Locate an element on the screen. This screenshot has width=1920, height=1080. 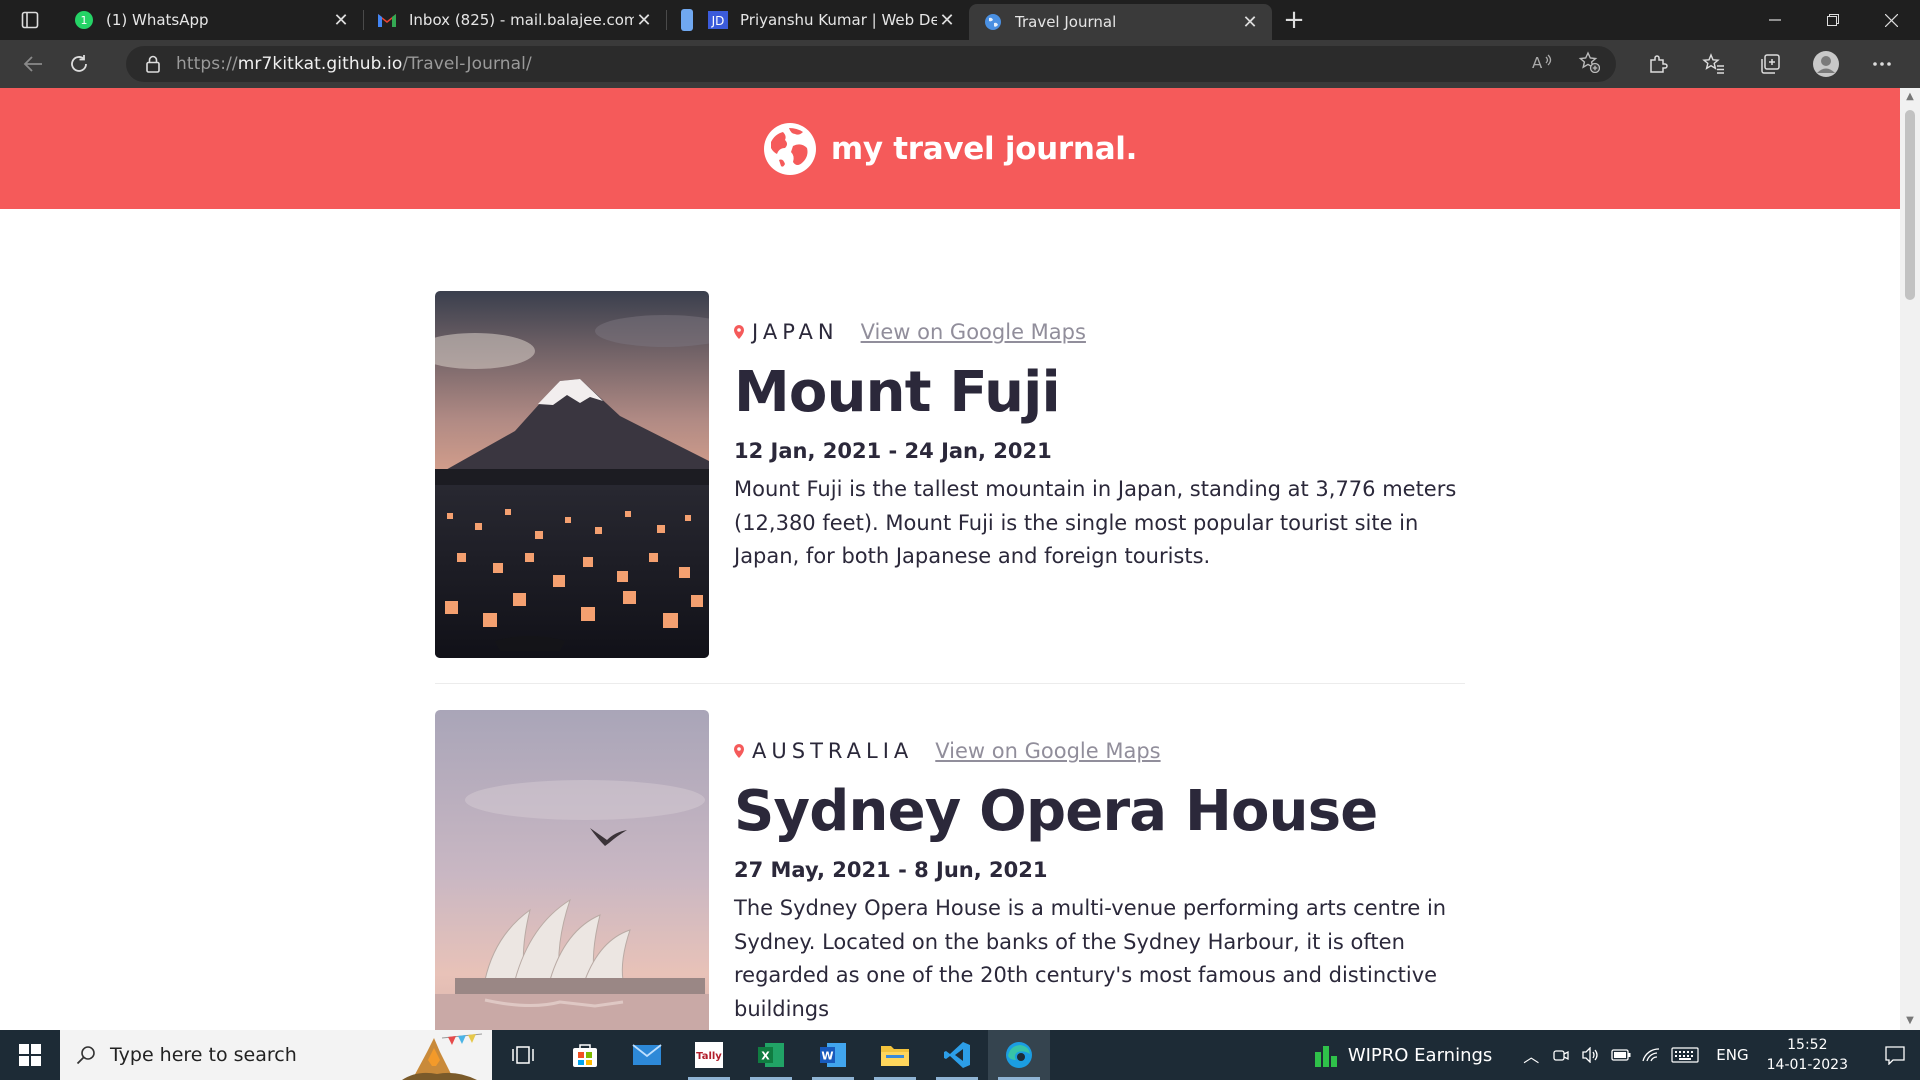
toolbar-right is located at coordinates (1770, 64).